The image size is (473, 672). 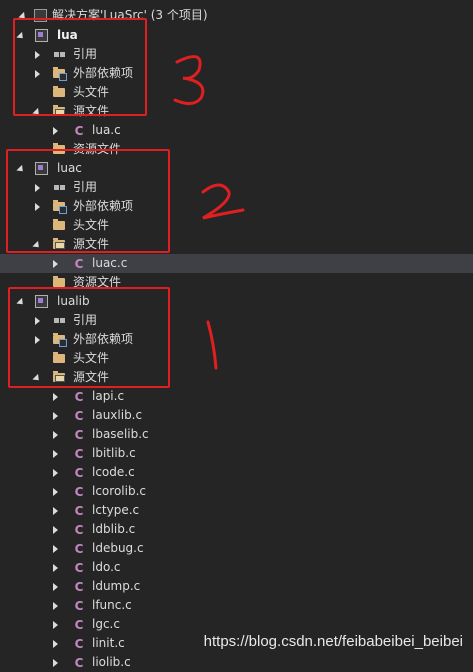 I want to click on file-item: Clctype.c, so click(x=236, y=510).